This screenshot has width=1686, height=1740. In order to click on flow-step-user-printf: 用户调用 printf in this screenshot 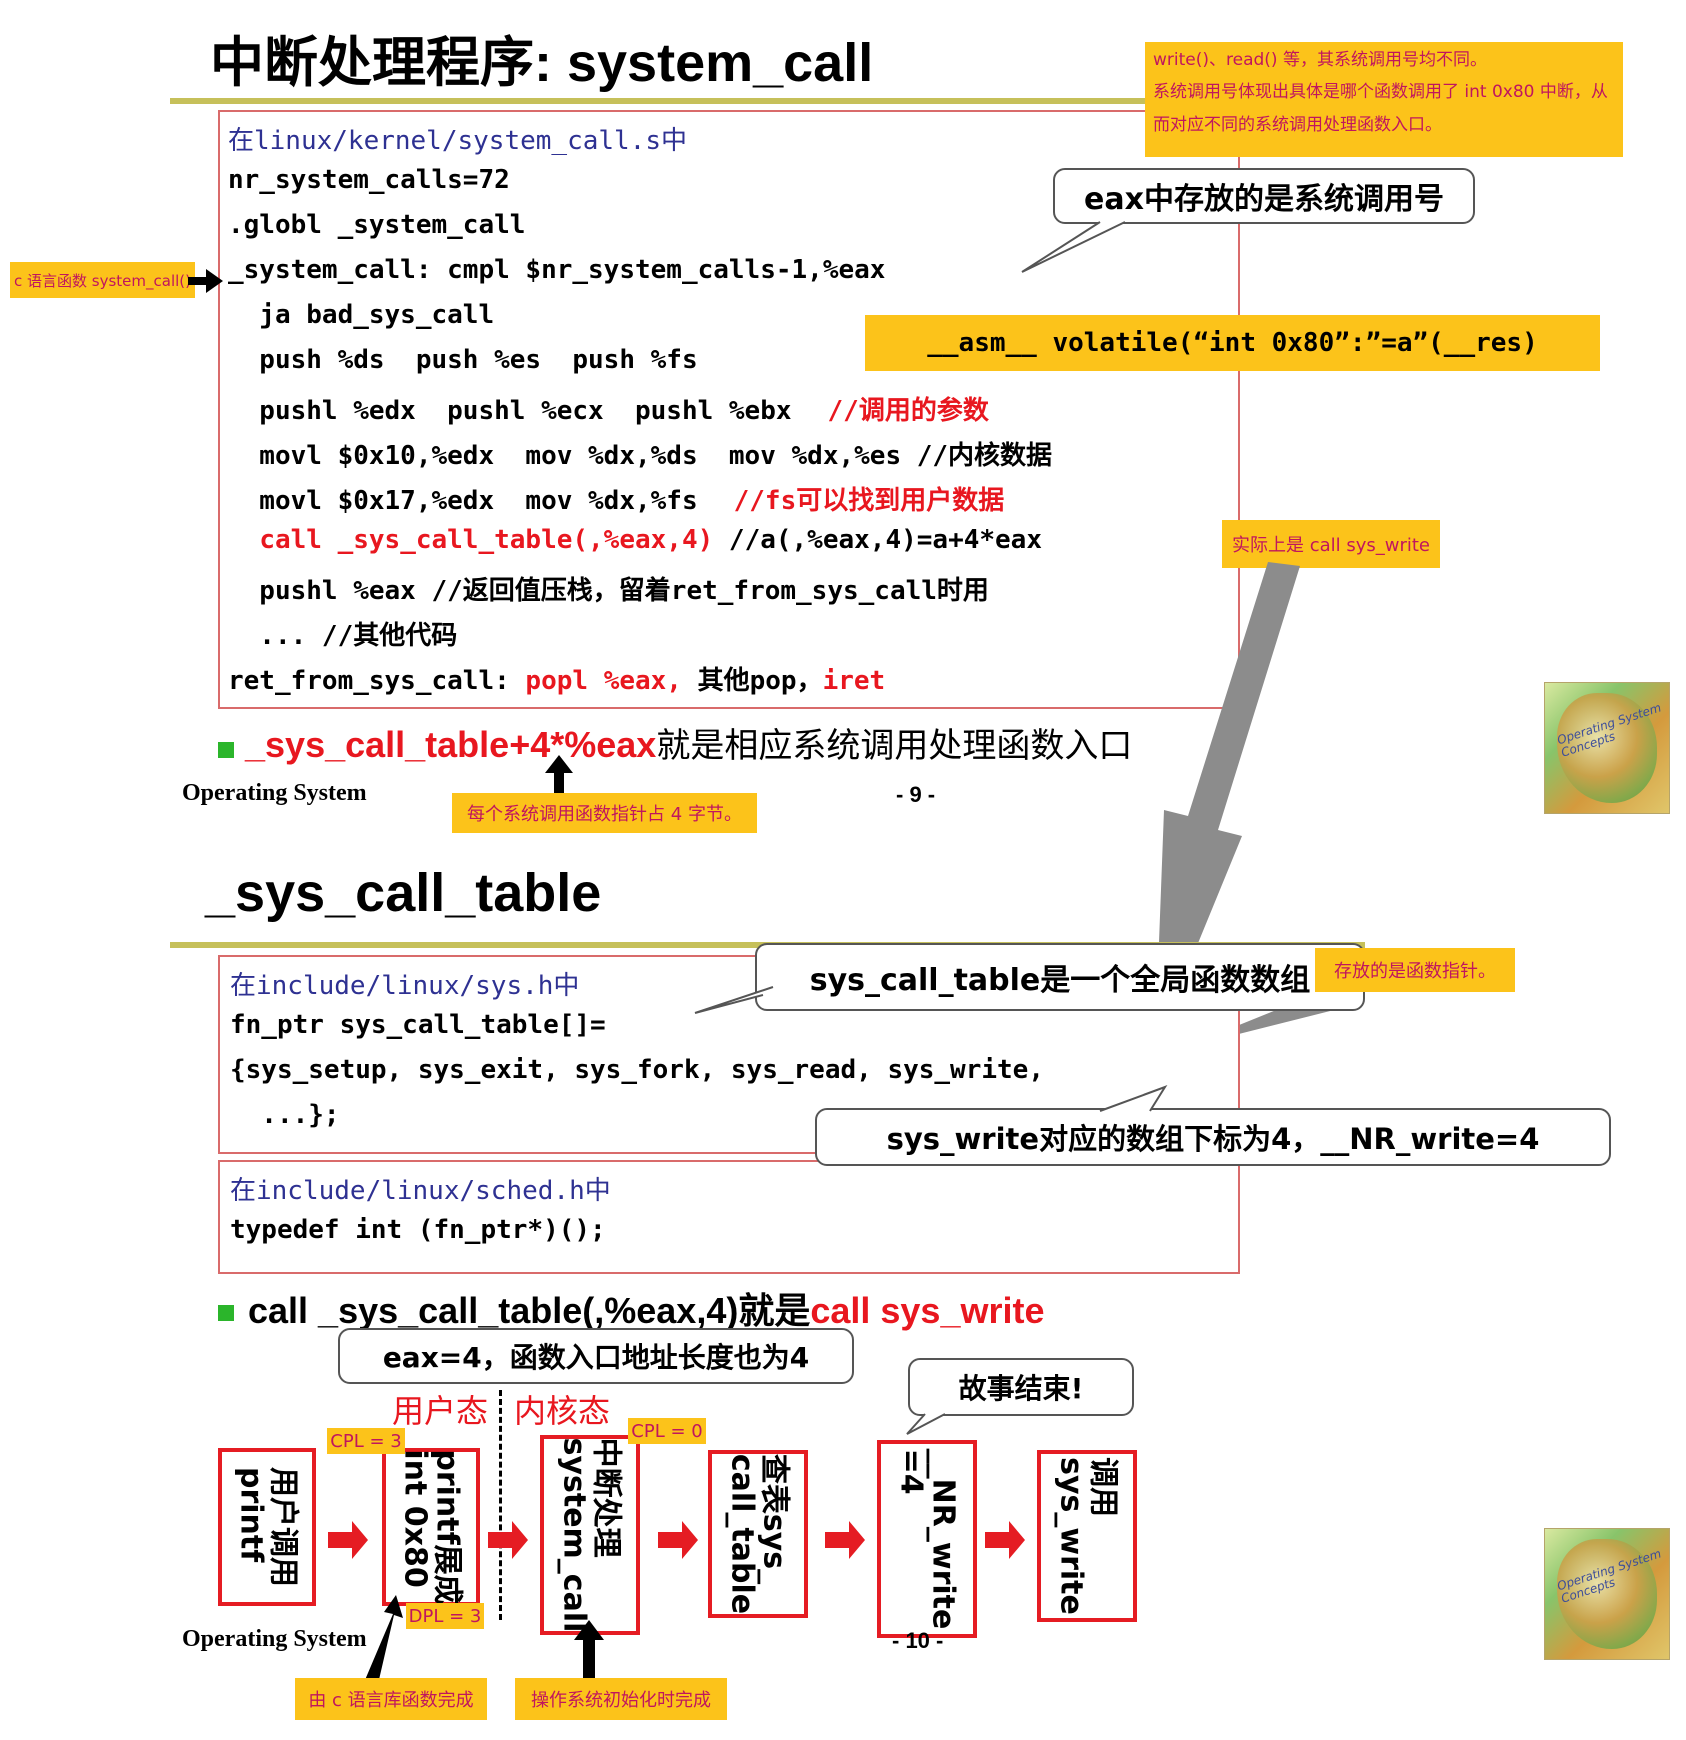, I will do `click(267, 1527)`.